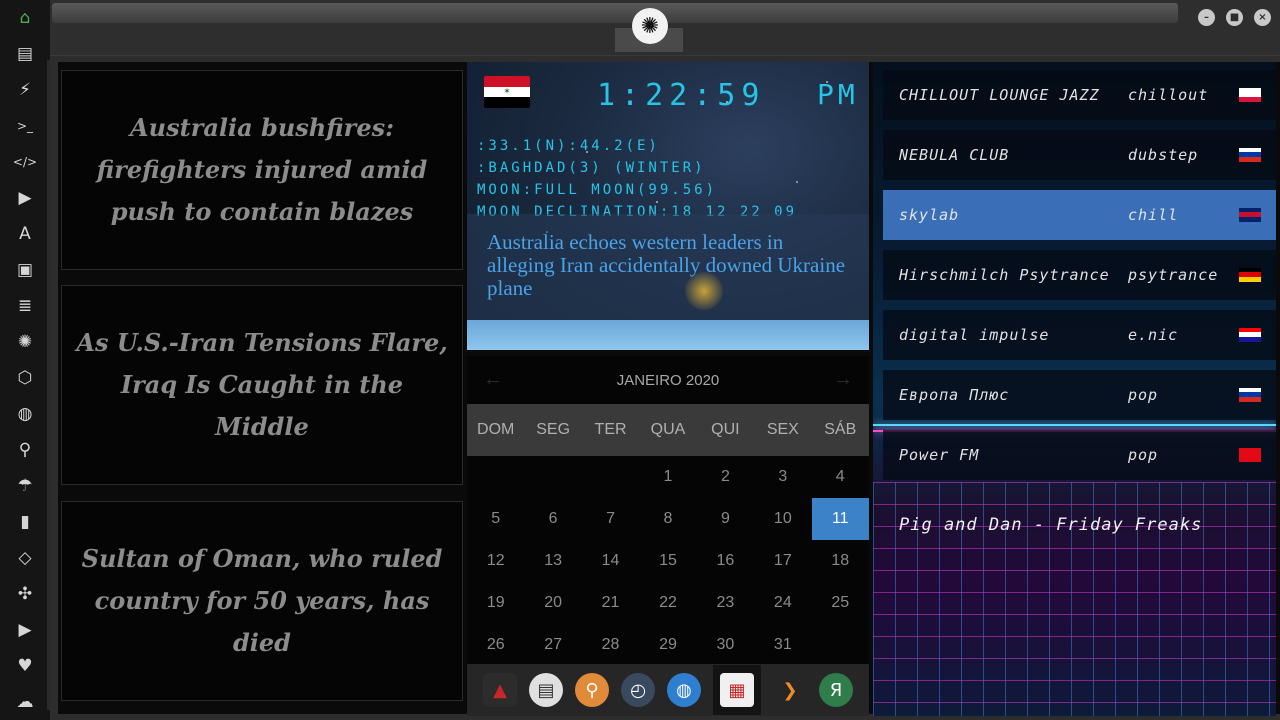 The height and width of the screenshot is (720, 1280). I want to click on arrow-app-icon: ▲, so click(500, 690).